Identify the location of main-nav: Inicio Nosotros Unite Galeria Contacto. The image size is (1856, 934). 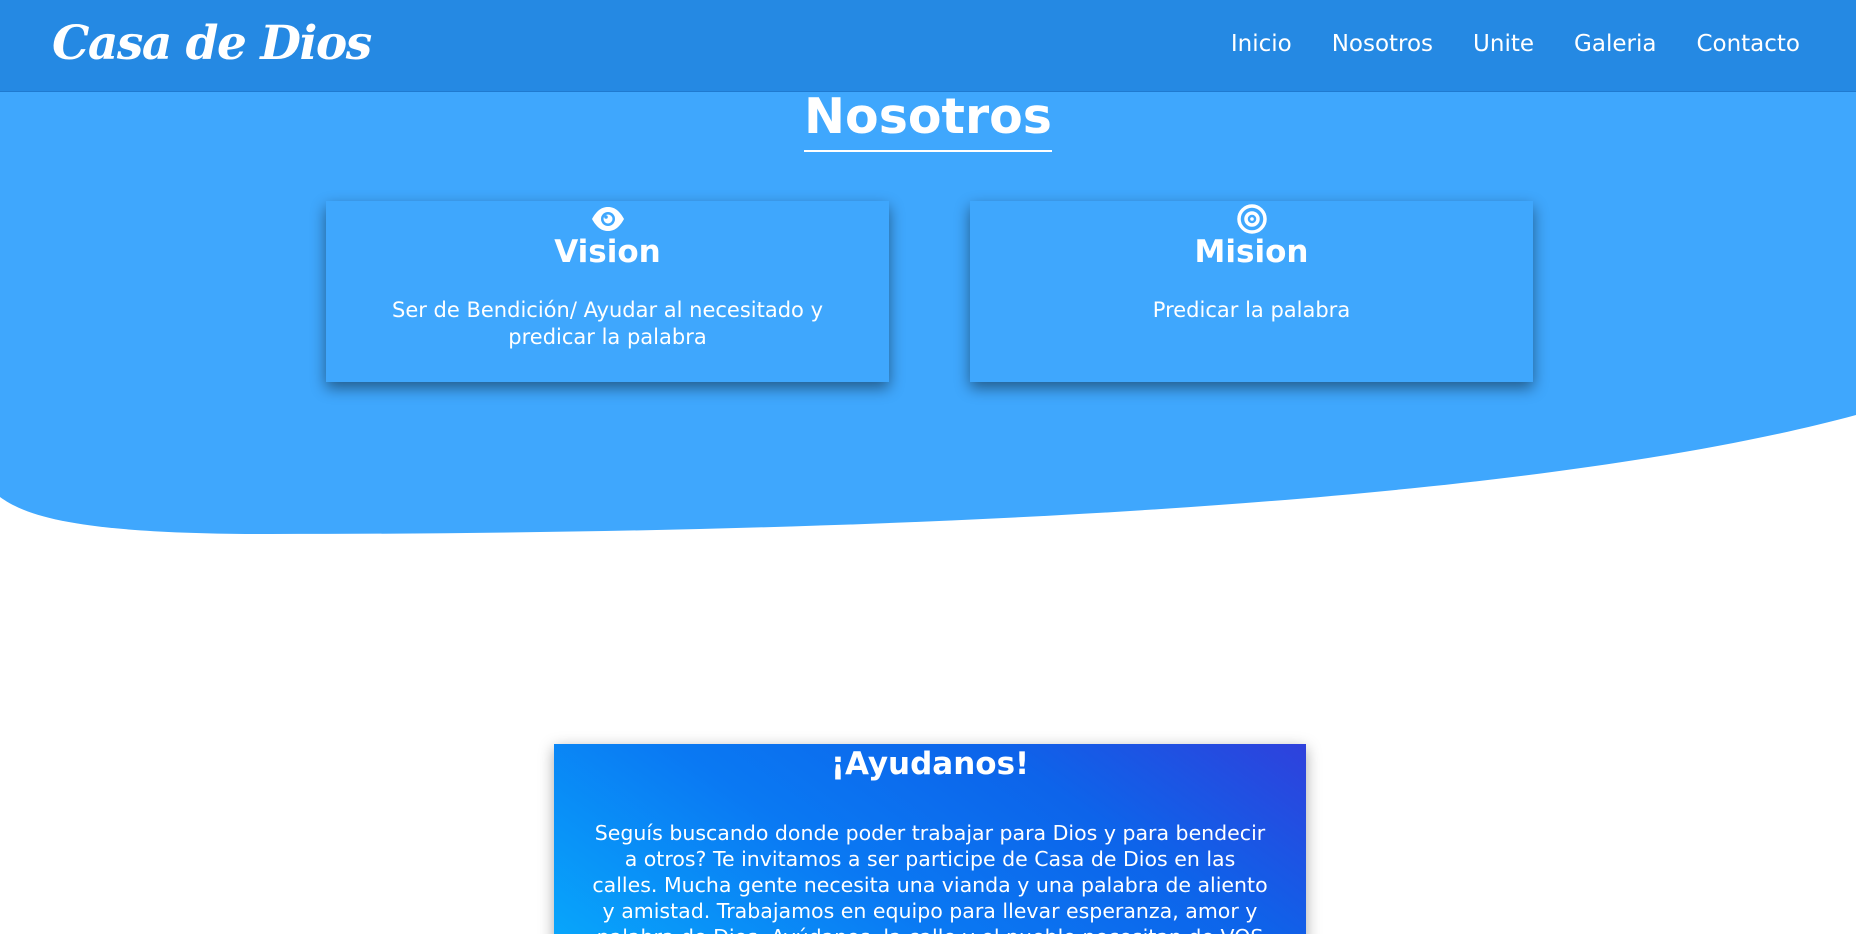
(1515, 44).